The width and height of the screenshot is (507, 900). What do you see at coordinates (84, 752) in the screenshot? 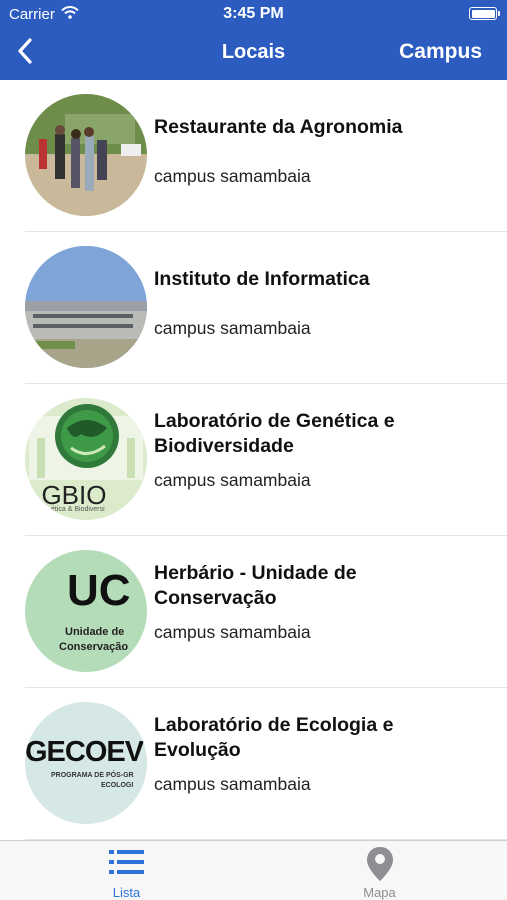
I see `logo-text: GECOEV` at bounding box center [84, 752].